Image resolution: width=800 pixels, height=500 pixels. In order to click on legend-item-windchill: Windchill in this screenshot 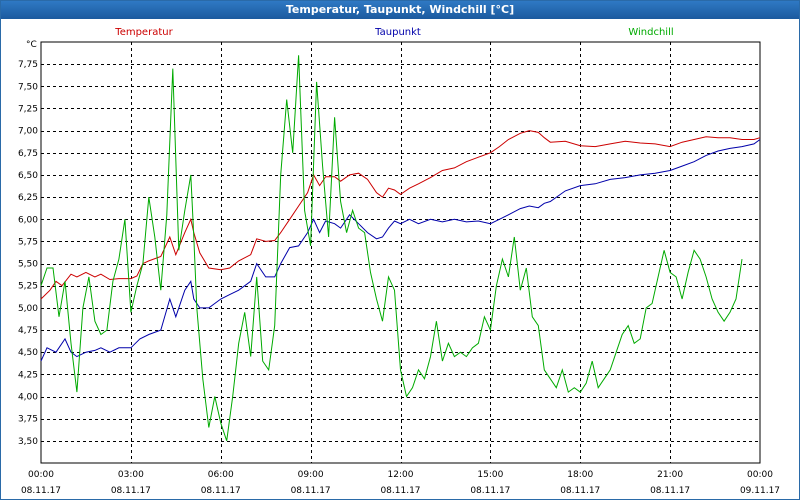, I will do `click(650, 32)`.